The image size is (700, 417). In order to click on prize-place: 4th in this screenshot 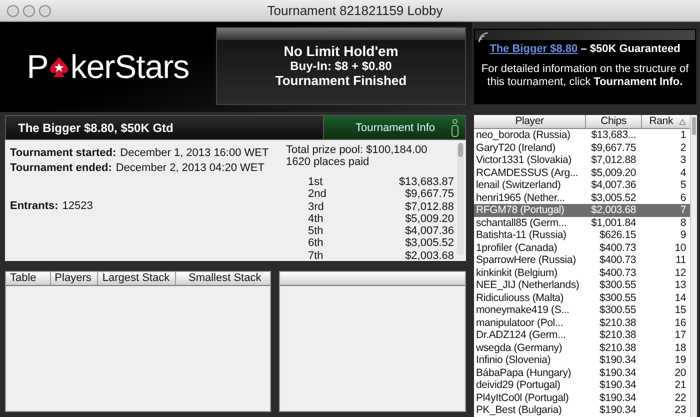, I will do `click(316, 219)`.